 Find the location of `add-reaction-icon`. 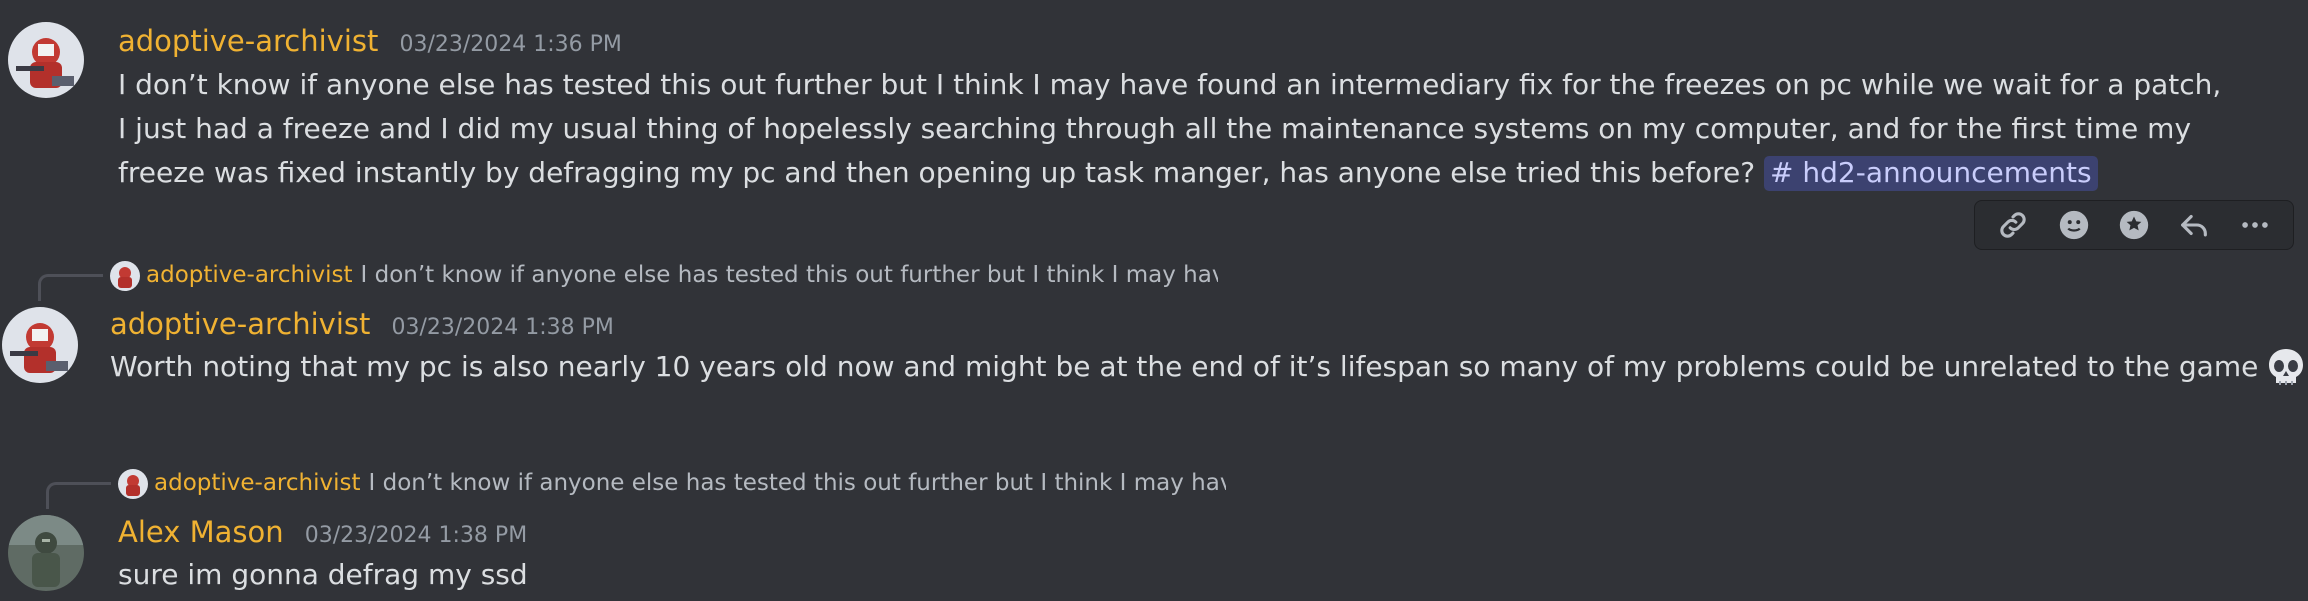

add-reaction-icon is located at coordinates (2074, 225).